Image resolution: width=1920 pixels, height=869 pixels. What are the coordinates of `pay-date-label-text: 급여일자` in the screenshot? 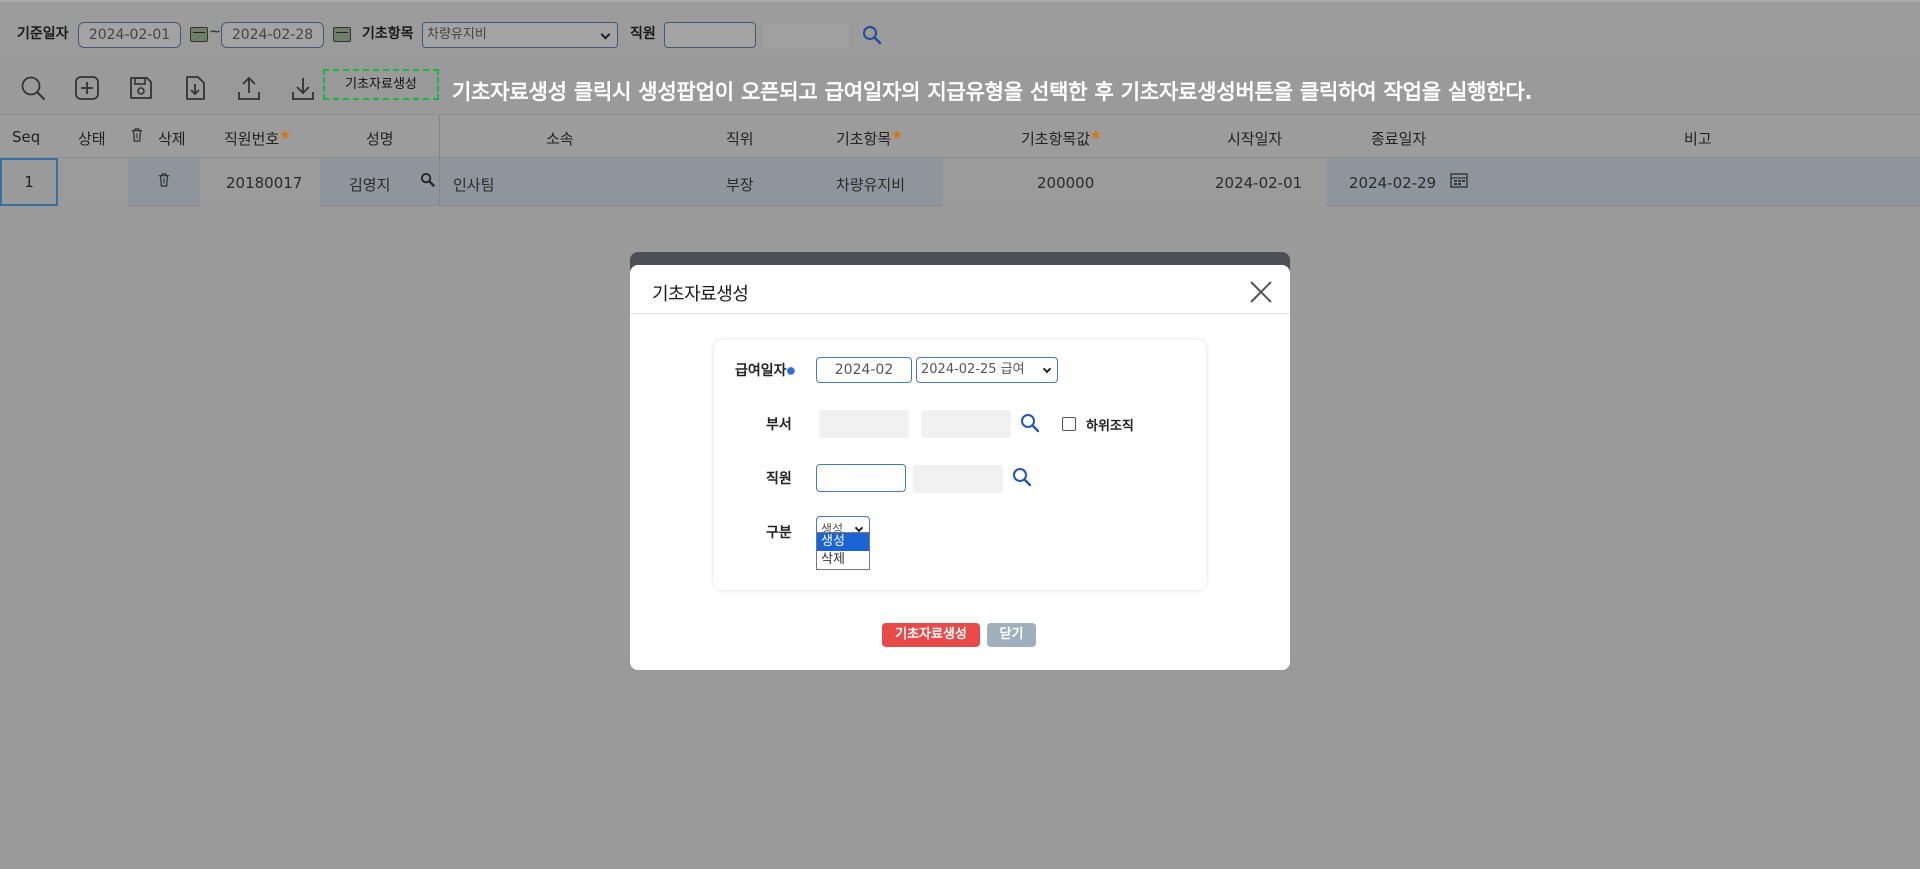 It's located at (761, 371).